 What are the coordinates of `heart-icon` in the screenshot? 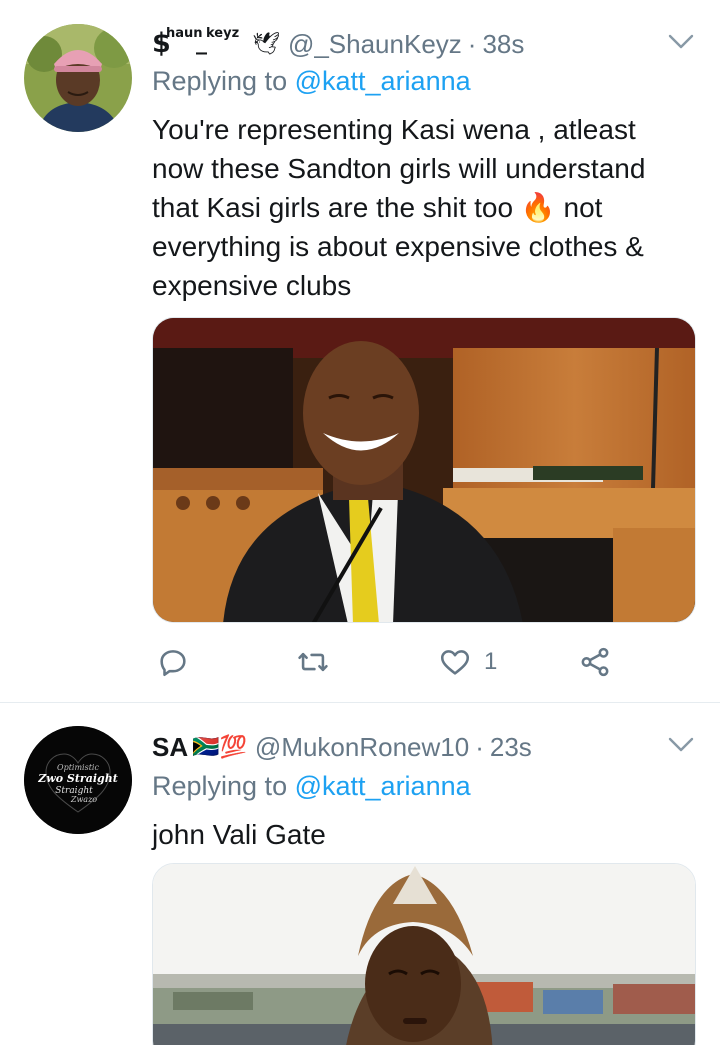 It's located at (455, 662).